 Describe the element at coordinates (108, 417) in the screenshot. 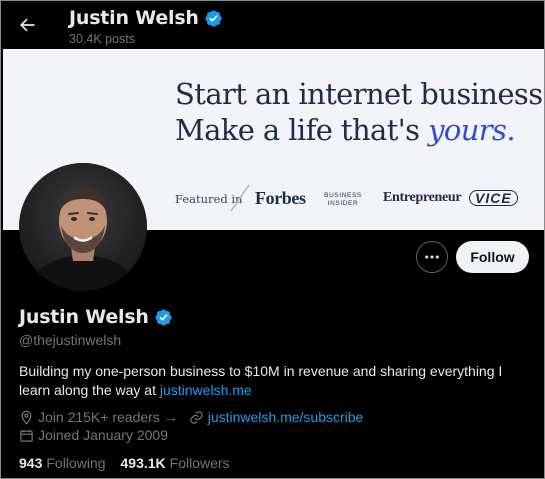

I see `location-text: Join 215K+ readers →` at that location.